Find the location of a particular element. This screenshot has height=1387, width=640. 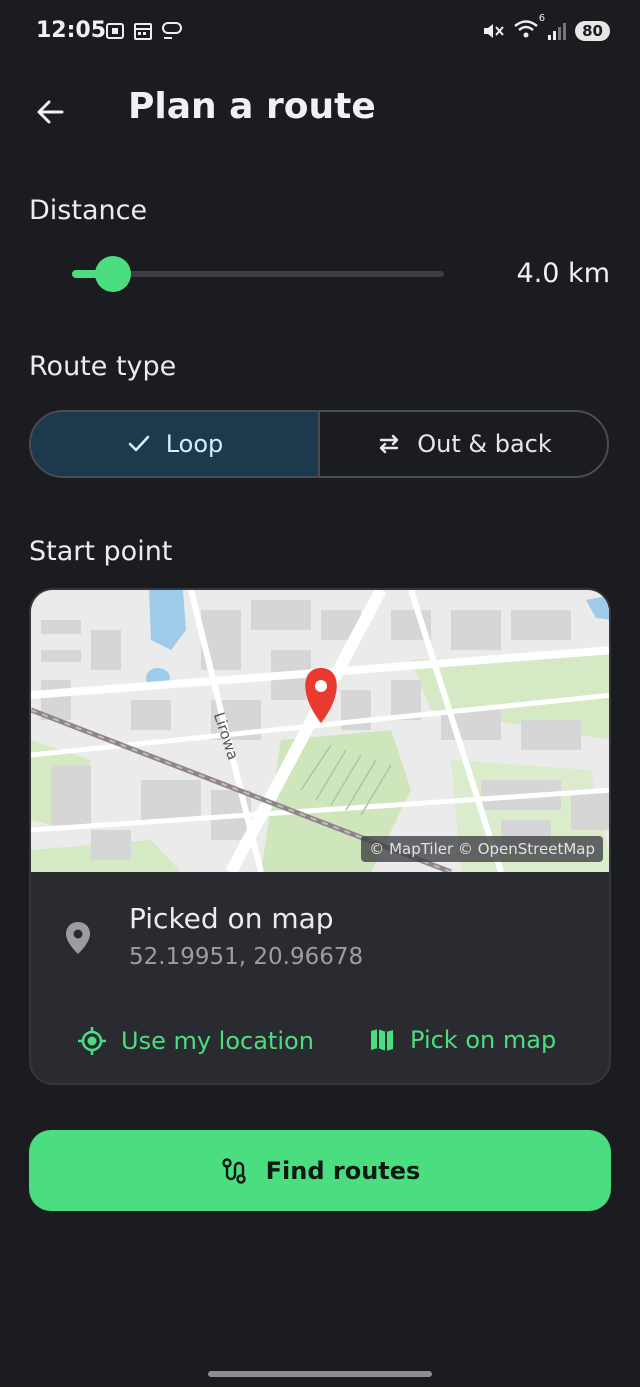

distance-slider-thumb is located at coordinates (112, 274).